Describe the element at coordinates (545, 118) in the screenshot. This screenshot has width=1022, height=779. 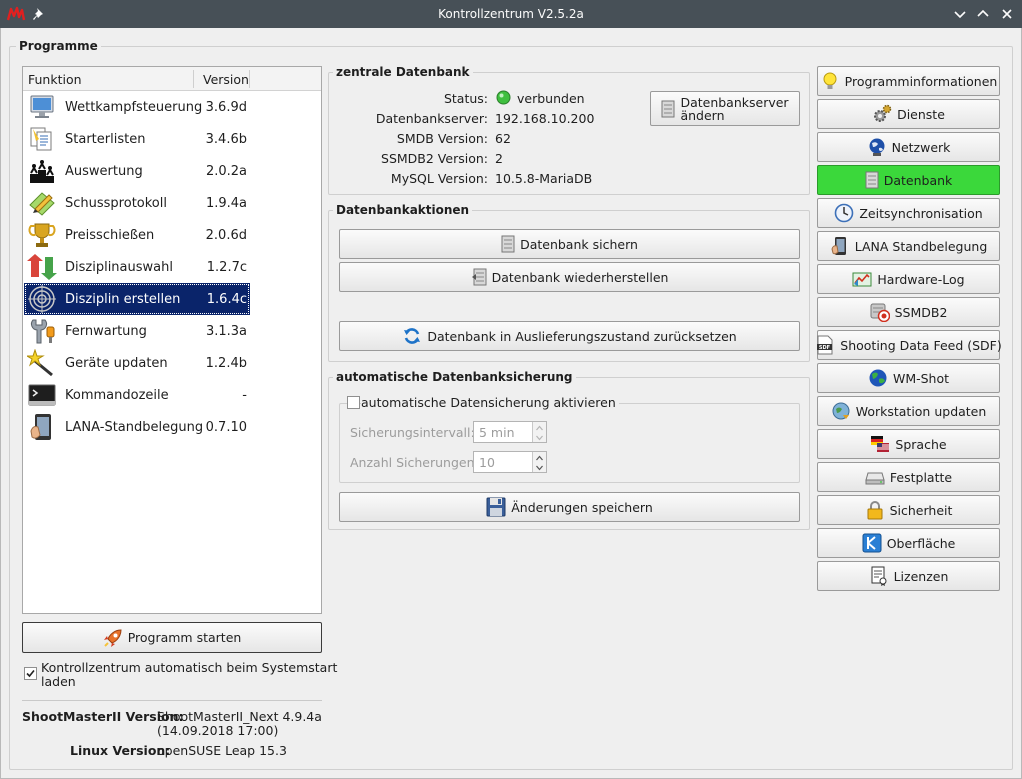
I see `db-server-value: 192.168.10.200` at that location.